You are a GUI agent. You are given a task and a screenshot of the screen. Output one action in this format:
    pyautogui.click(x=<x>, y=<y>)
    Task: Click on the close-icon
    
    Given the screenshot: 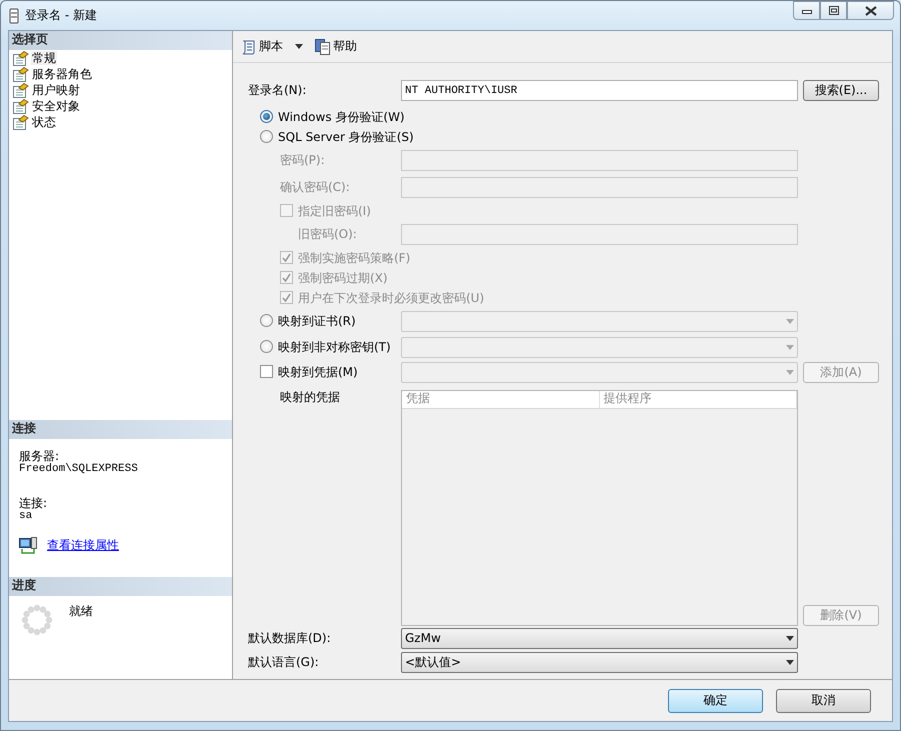 What is the action you would take?
    pyautogui.click(x=870, y=11)
    